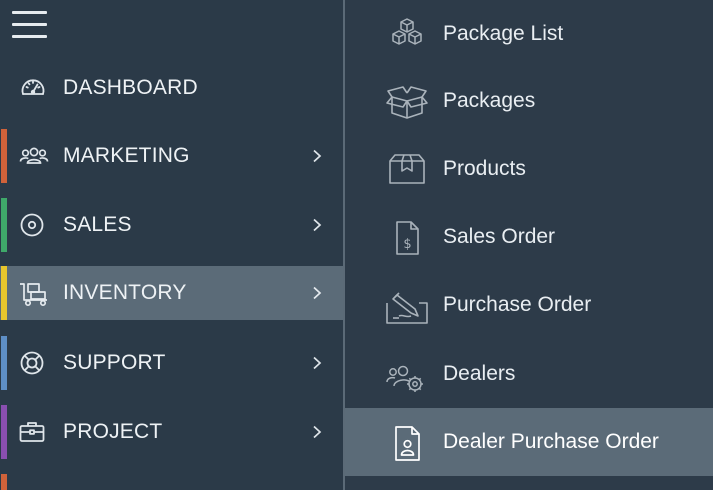  I want to click on submenu-item-packages: Packages, so click(529, 101).